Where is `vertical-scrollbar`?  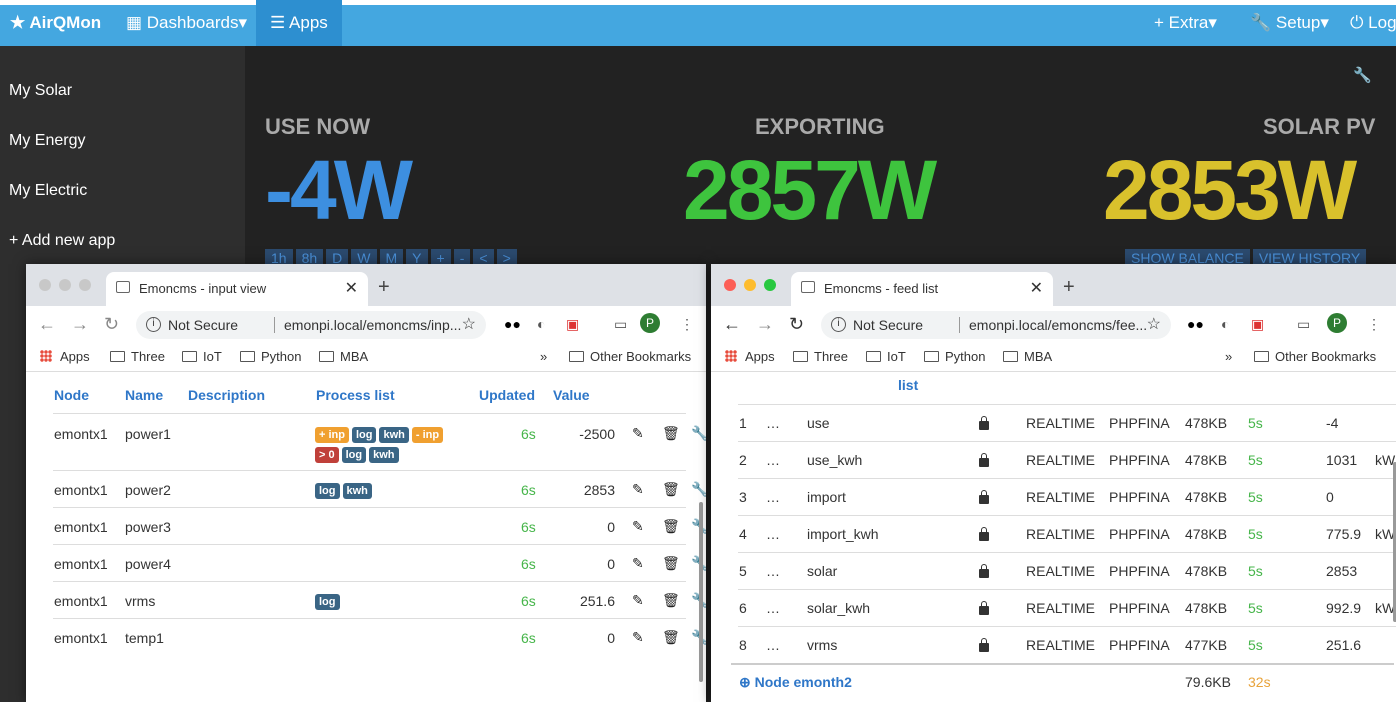
vertical-scrollbar is located at coordinates (701, 592).